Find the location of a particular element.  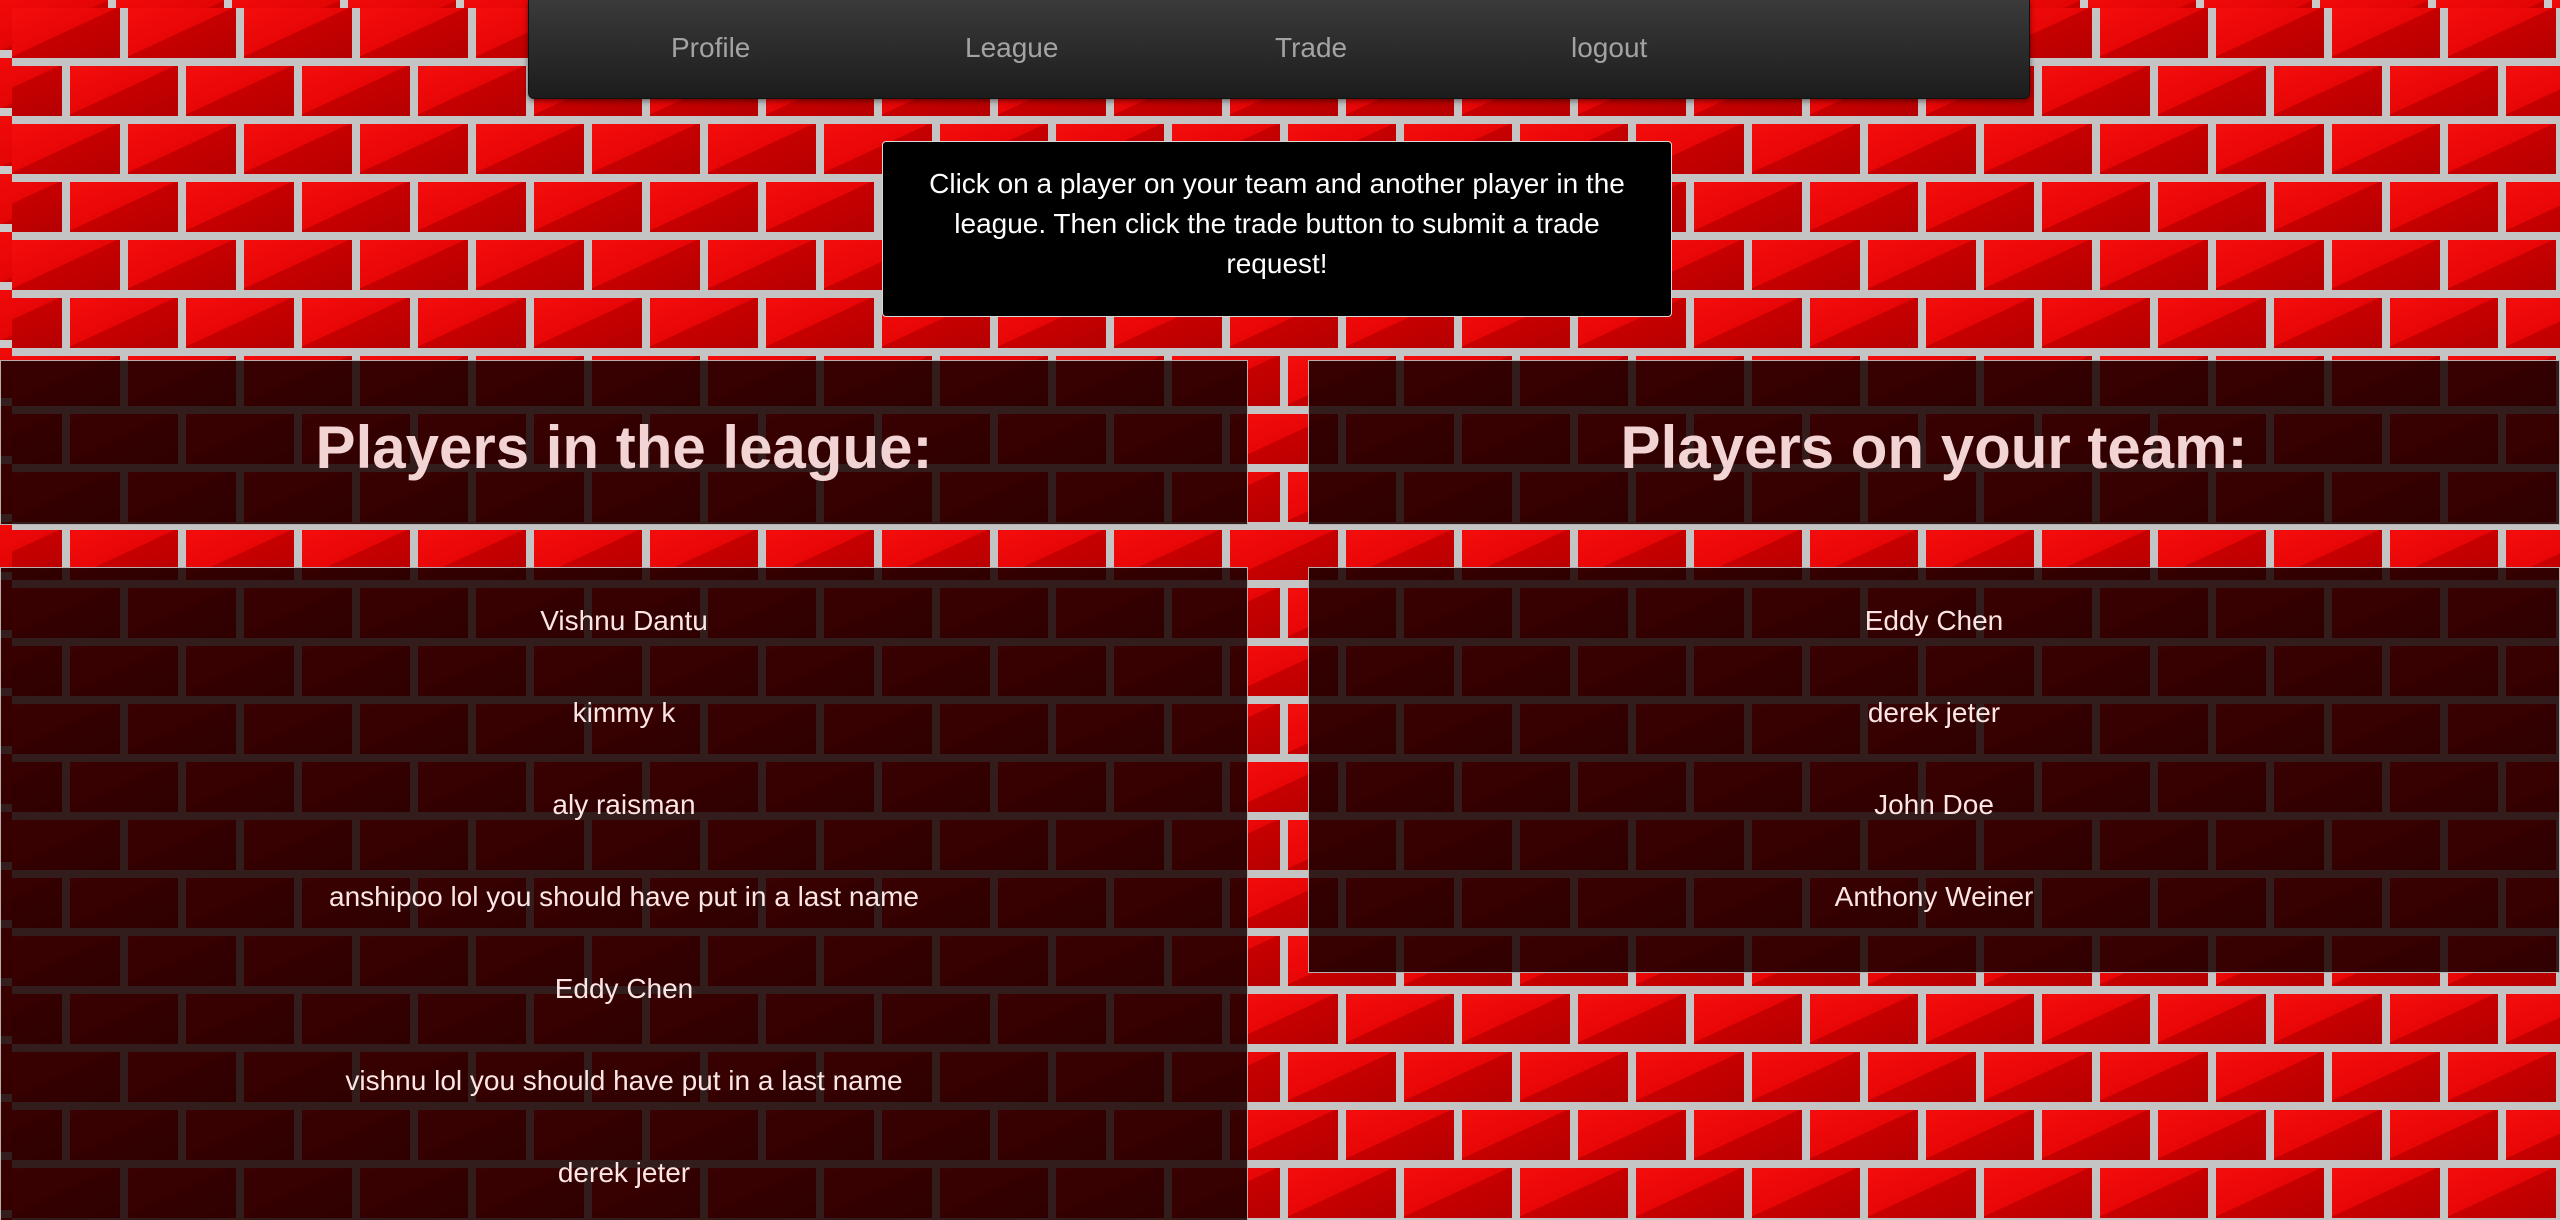

team-player-item: John Doe is located at coordinates (1934, 816).